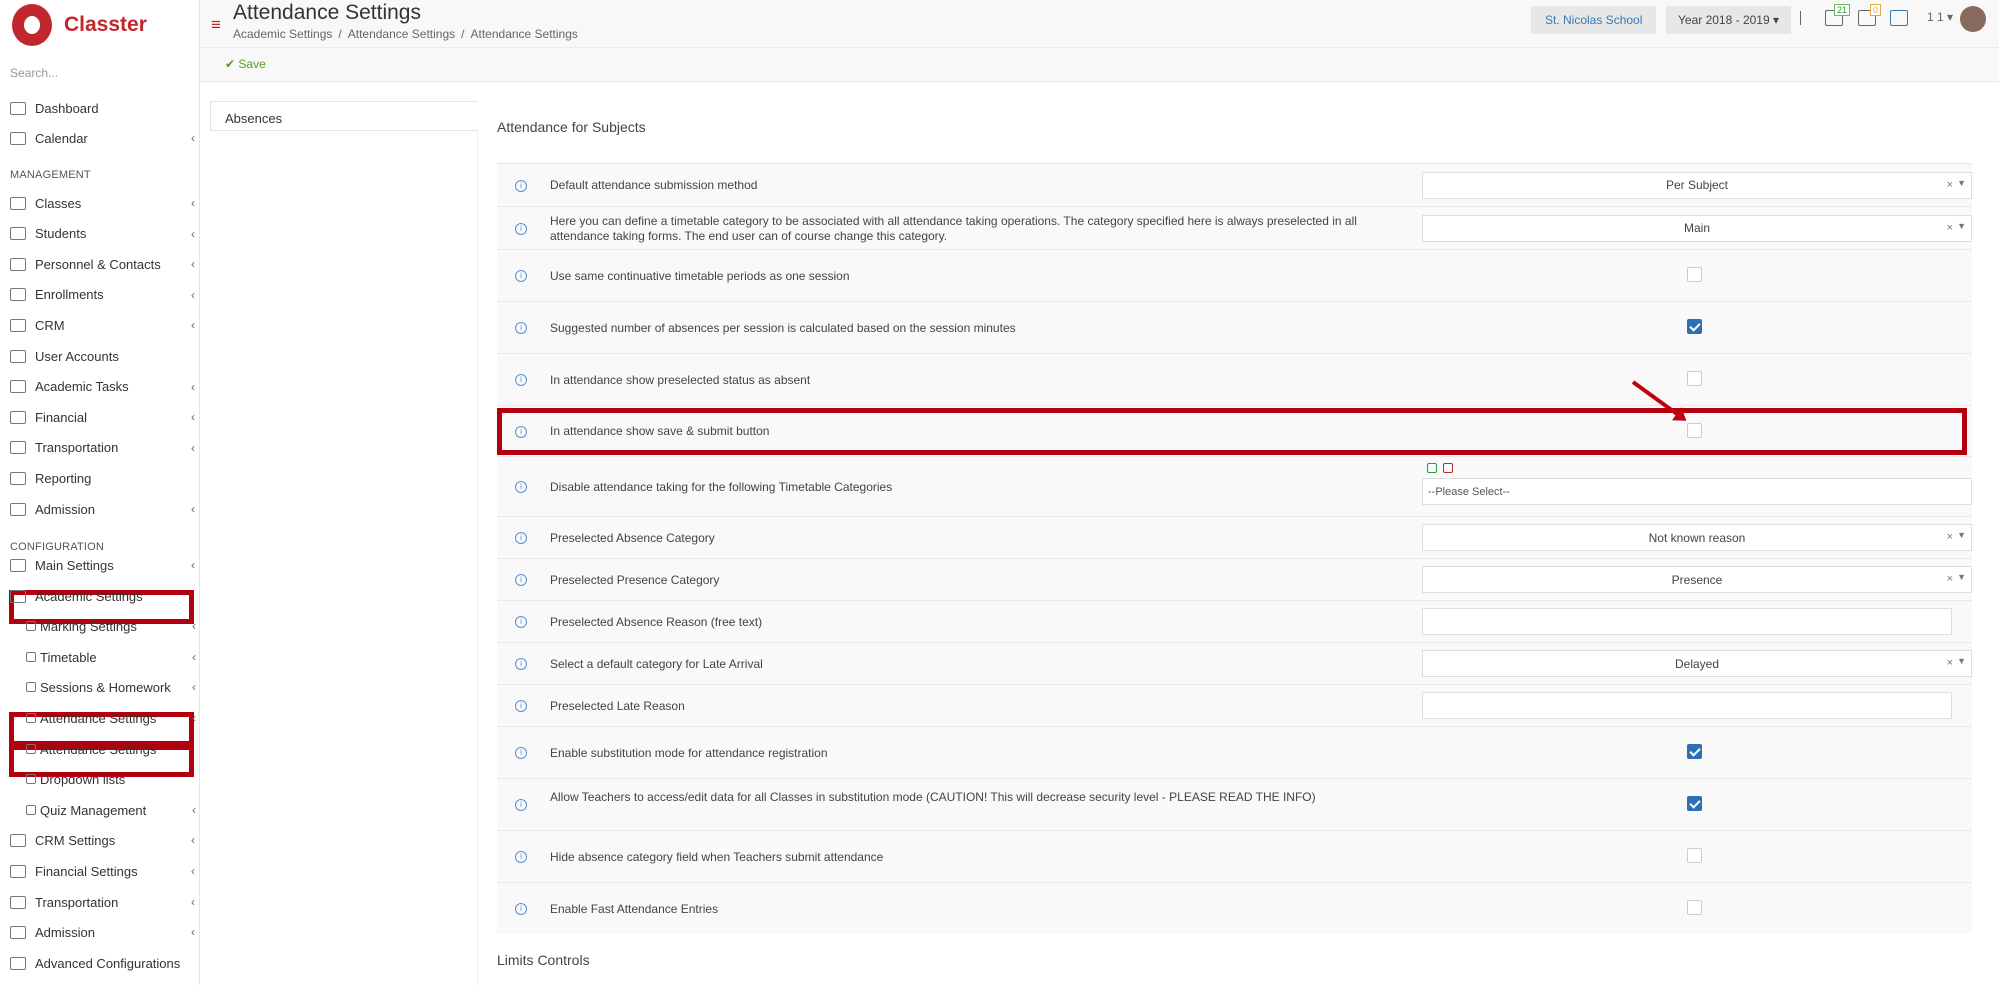  I want to click on sidebar-item: Classes ‹, so click(102, 203).